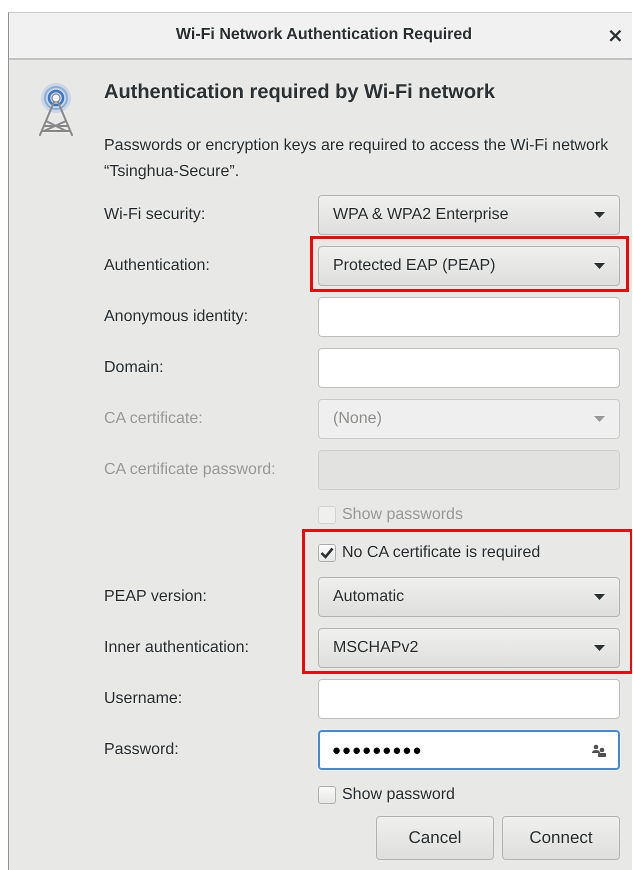  I want to click on connect-button: Connect, so click(561, 838).